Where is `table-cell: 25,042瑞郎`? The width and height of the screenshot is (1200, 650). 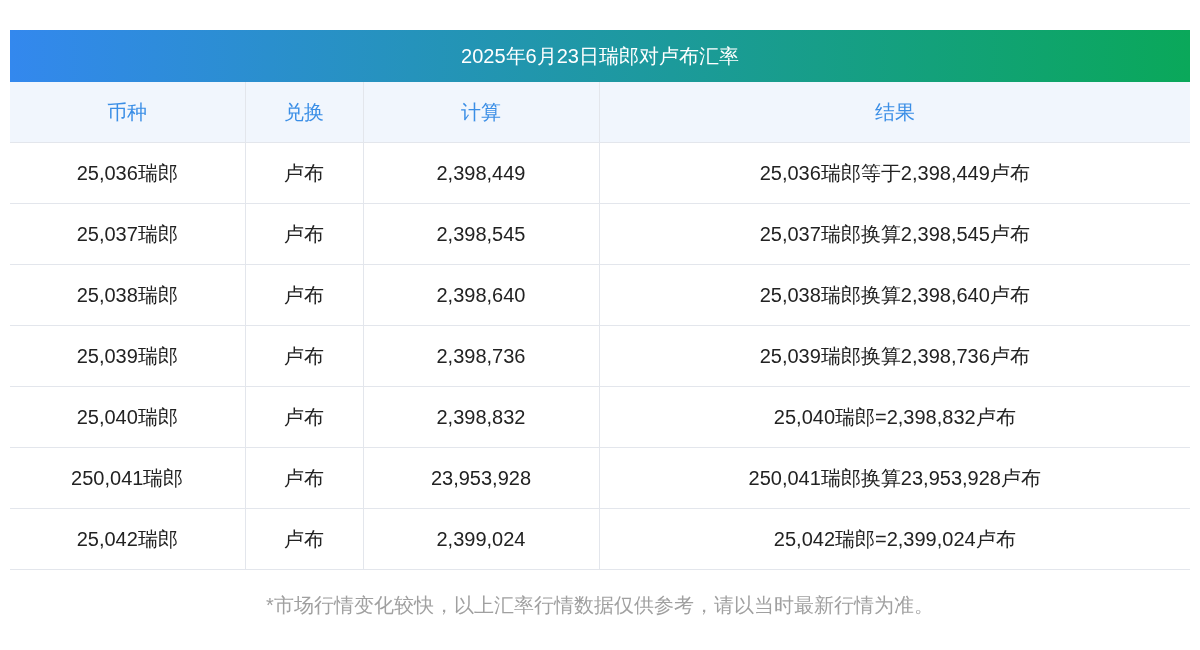 table-cell: 25,042瑞郎 is located at coordinates (127, 539).